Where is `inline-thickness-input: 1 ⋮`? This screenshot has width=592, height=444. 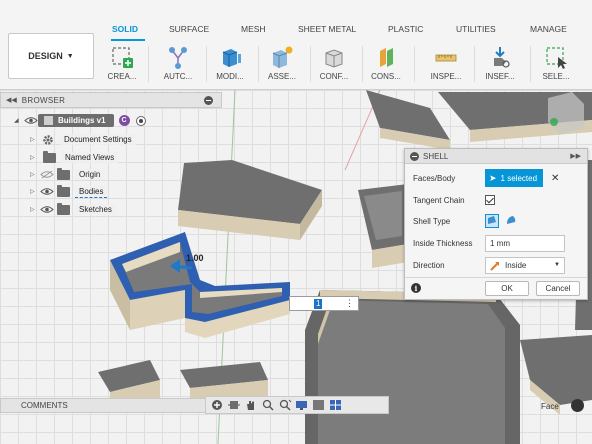
inline-thickness-input: 1 ⋮ is located at coordinates (324, 303).